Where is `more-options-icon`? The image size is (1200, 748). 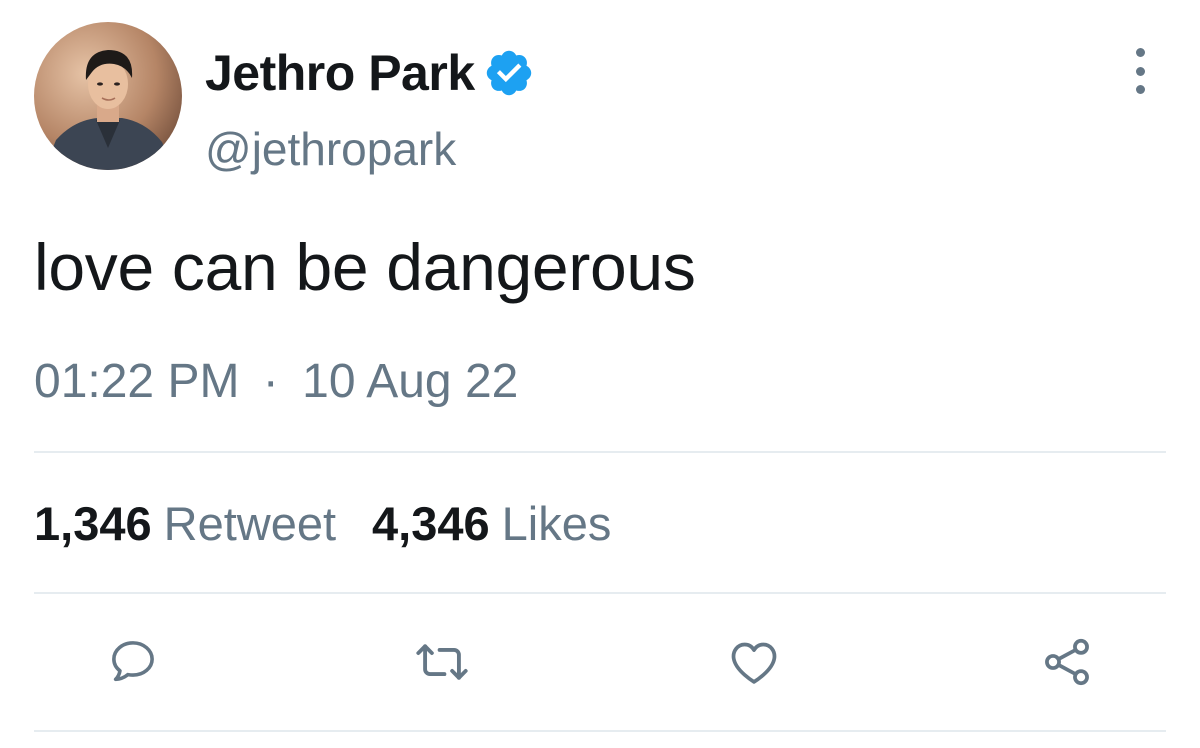
more-options-icon is located at coordinates (1140, 71).